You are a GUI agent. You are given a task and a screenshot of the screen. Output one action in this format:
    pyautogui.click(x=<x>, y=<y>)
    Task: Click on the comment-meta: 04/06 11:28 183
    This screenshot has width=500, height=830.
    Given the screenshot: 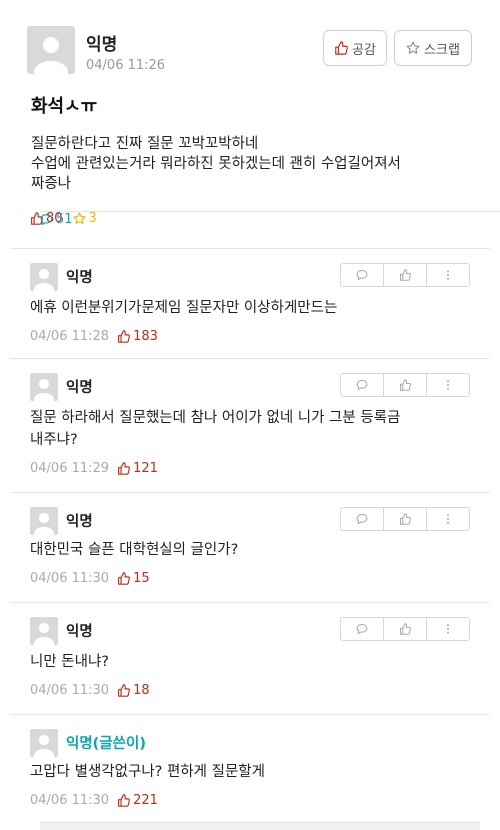 What is the action you would take?
    pyautogui.click(x=94, y=336)
    